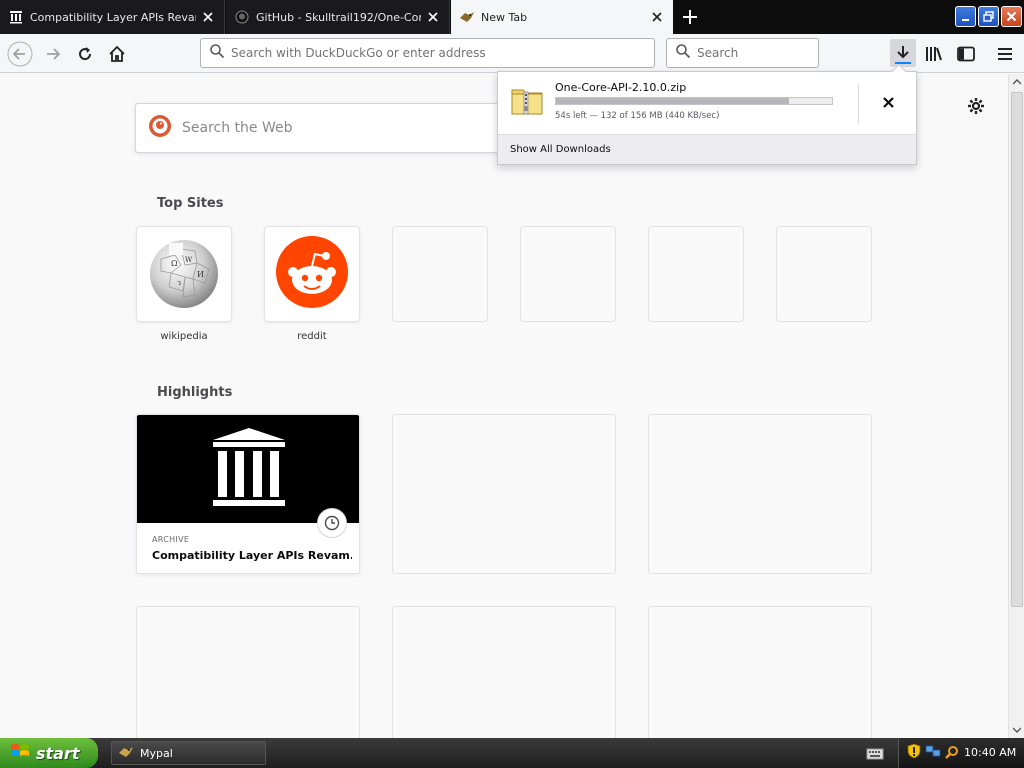  What do you see at coordinates (195, 392) in the screenshot?
I see `highlights-heading: Highlights` at bounding box center [195, 392].